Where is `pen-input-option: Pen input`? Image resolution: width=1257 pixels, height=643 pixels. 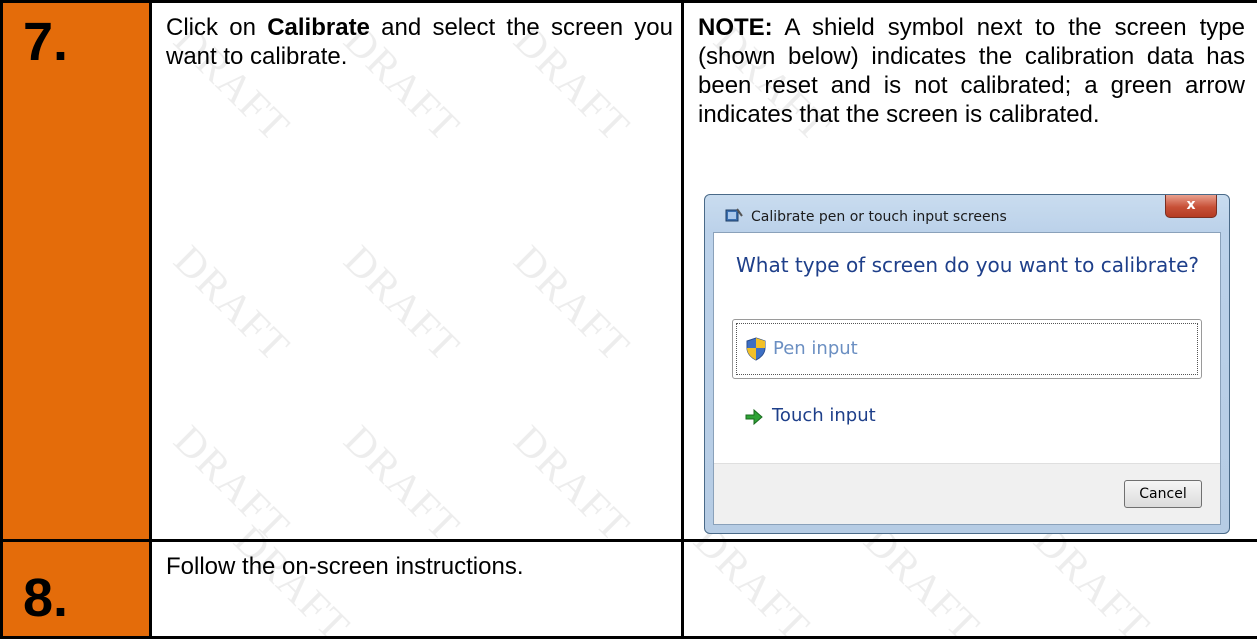
pen-input-option: Pen input is located at coordinates (967, 349).